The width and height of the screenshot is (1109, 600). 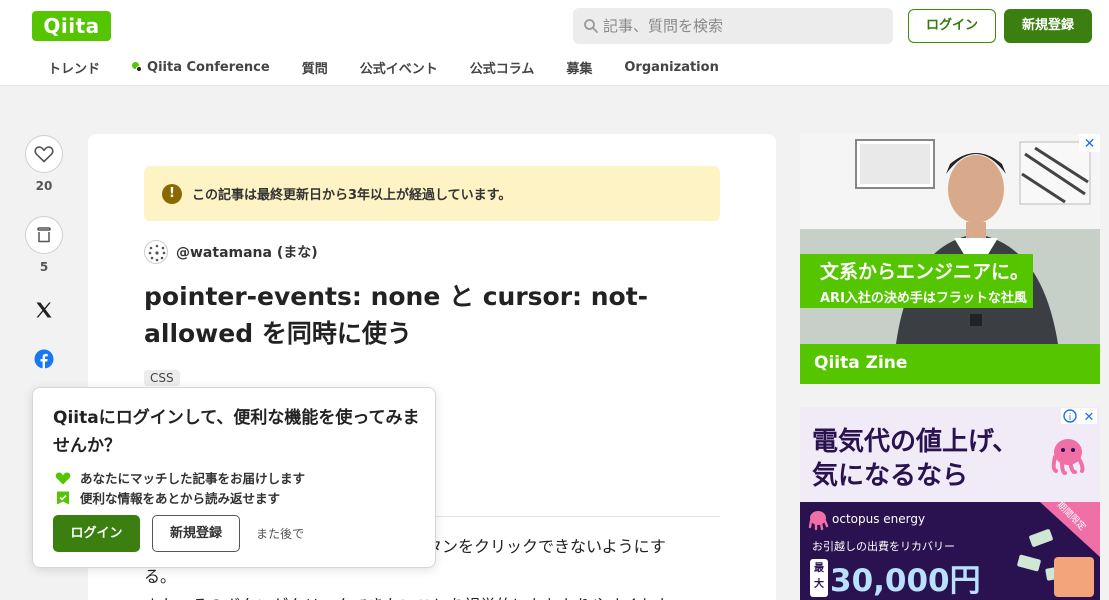 I want to click on nav-official-events: 公式イベント, so click(x=399, y=67).